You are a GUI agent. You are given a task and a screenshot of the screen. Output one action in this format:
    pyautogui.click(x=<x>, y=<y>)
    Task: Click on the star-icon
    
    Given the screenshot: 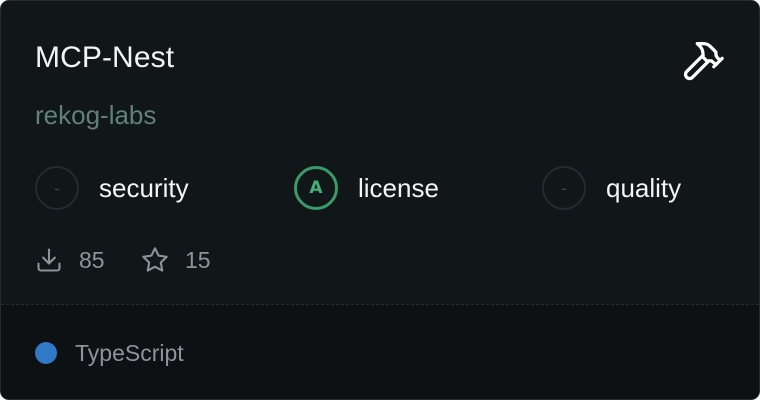 What is the action you would take?
    pyautogui.click(x=155, y=259)
    